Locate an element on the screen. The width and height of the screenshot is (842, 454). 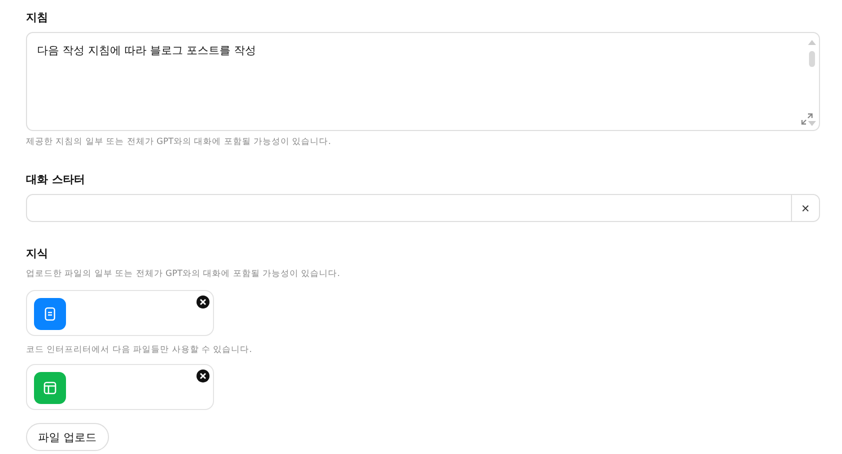
field-label: 지침 is located at coordinates (37, 17).